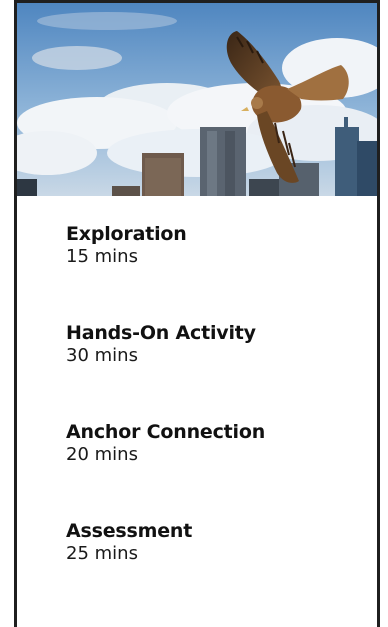  Describe the element at coordinates (166, 432) in the screenshot. I see `activity-title: Anchor Connection` at that location.